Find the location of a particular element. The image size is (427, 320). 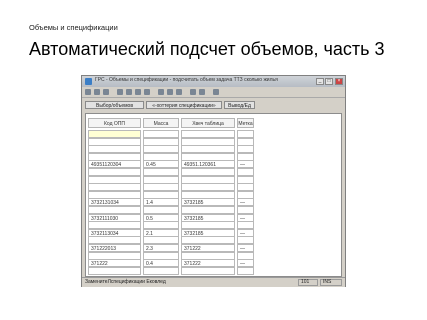

last-icon is located at coordinates (147, 92).